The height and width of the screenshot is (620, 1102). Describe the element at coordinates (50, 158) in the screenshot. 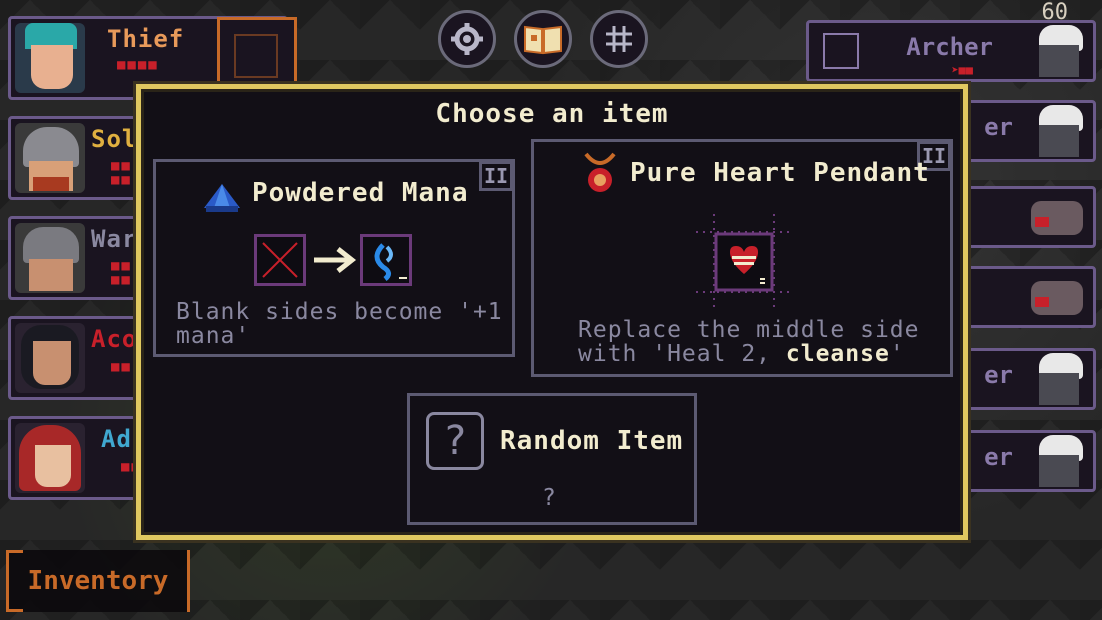

I see `helmet-soldier-portrait` at that location.